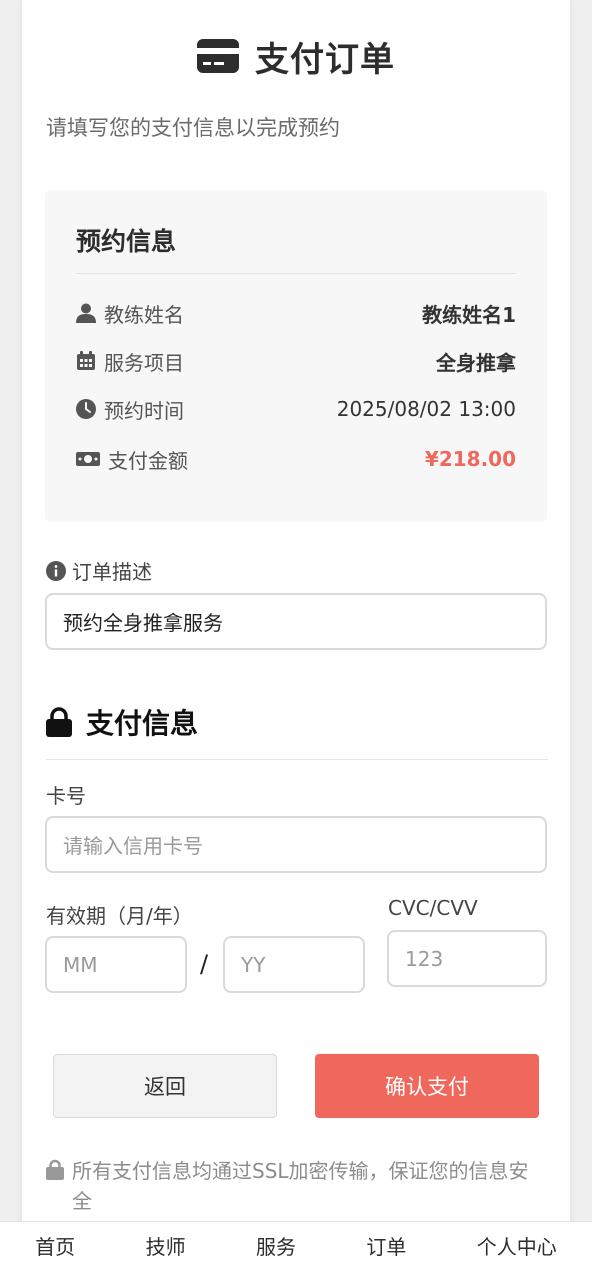  What do you see at coordinates (148, 460) in the screenshot?
I see `amount-label: 支付金额` at bounding box center [148, 460].